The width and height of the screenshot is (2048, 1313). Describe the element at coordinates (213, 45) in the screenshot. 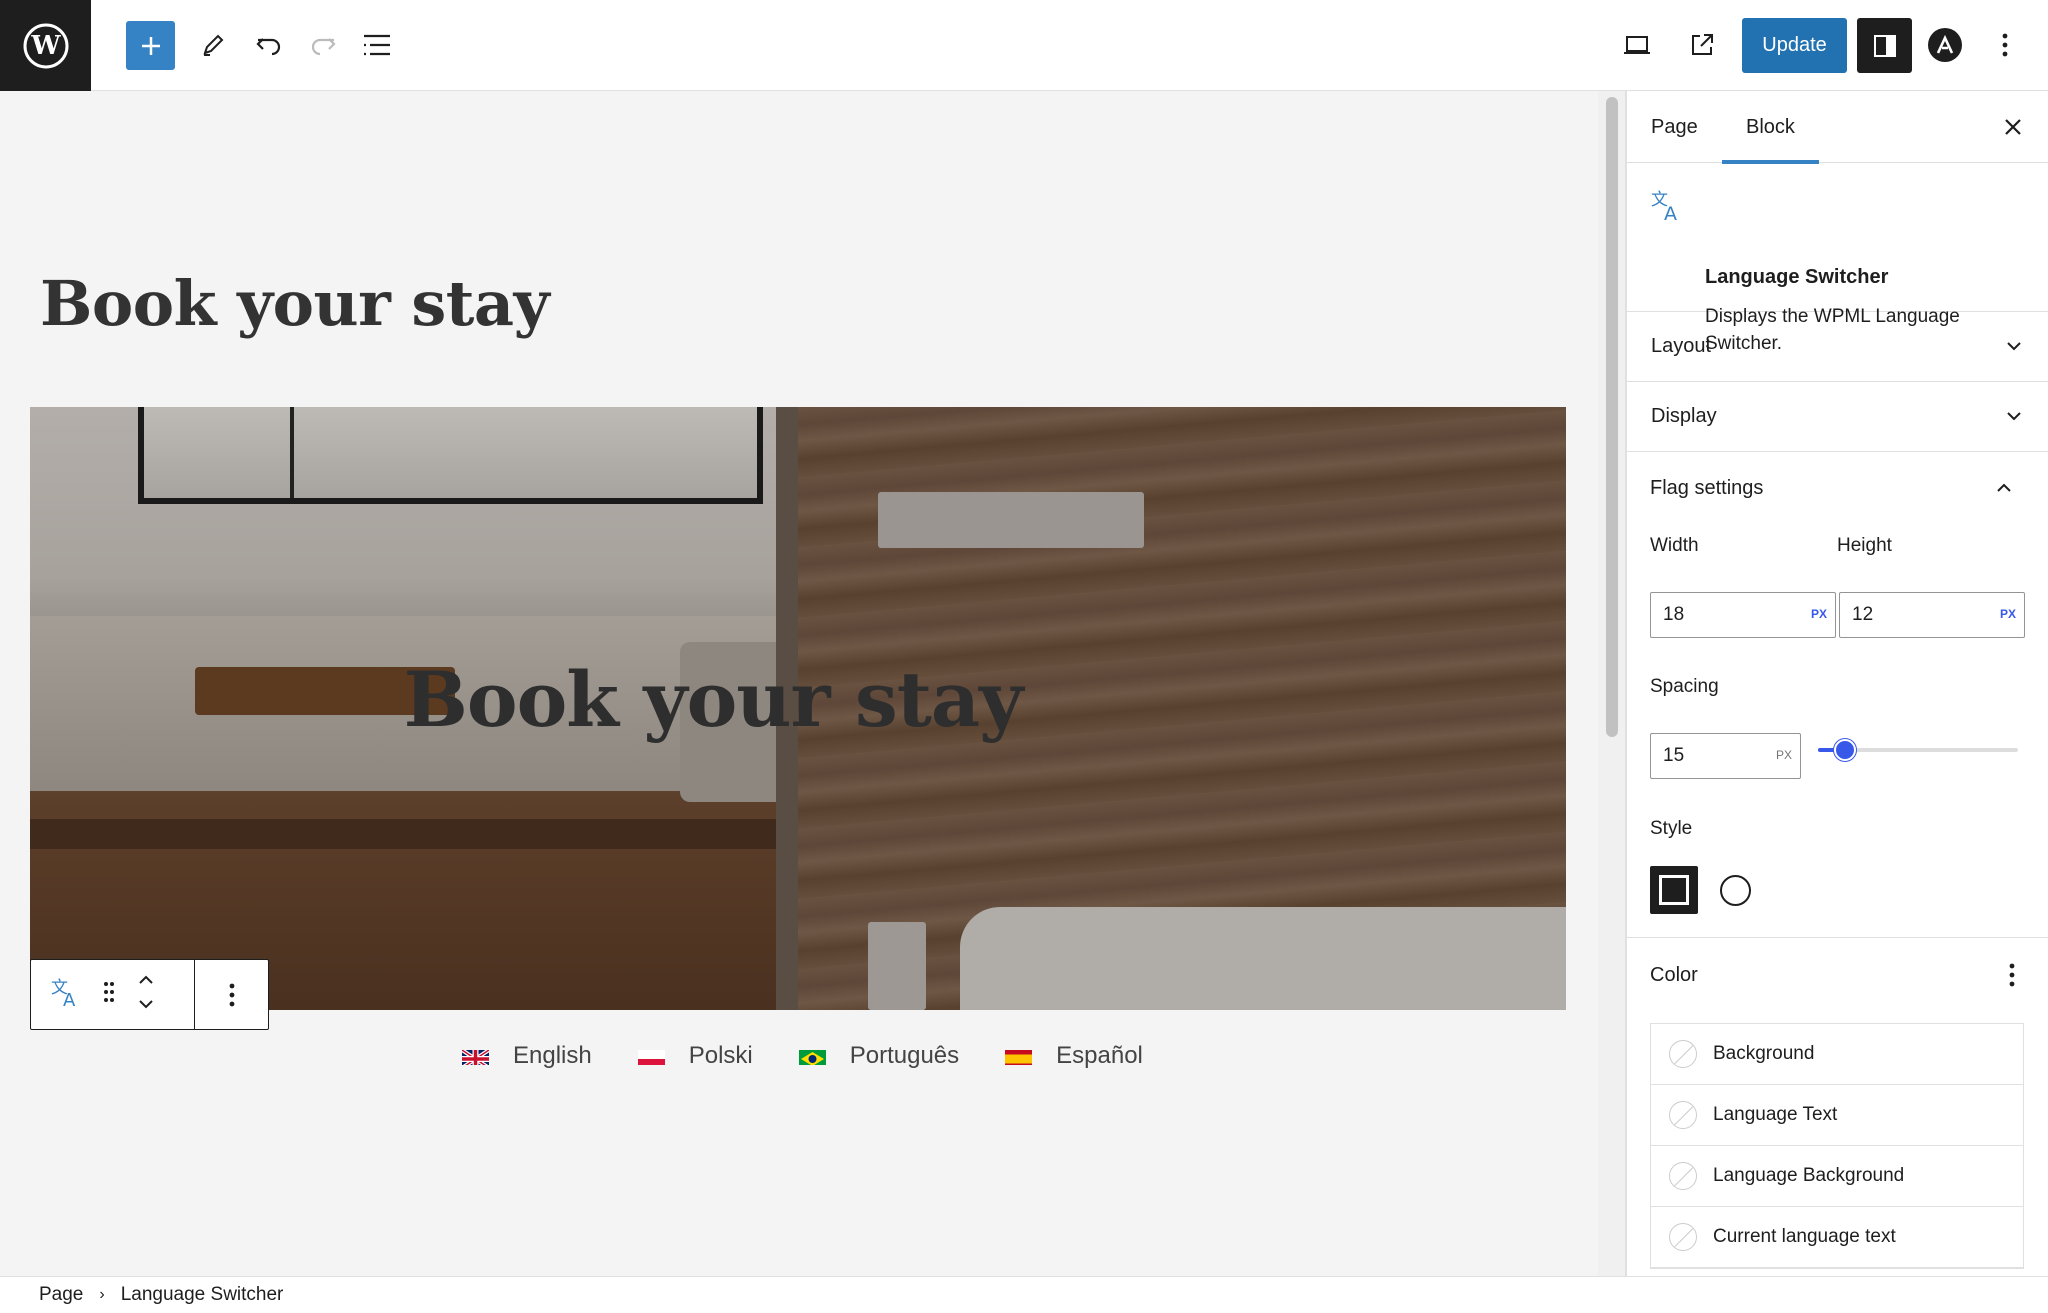

I see `tools-pencil-icon` at that location.